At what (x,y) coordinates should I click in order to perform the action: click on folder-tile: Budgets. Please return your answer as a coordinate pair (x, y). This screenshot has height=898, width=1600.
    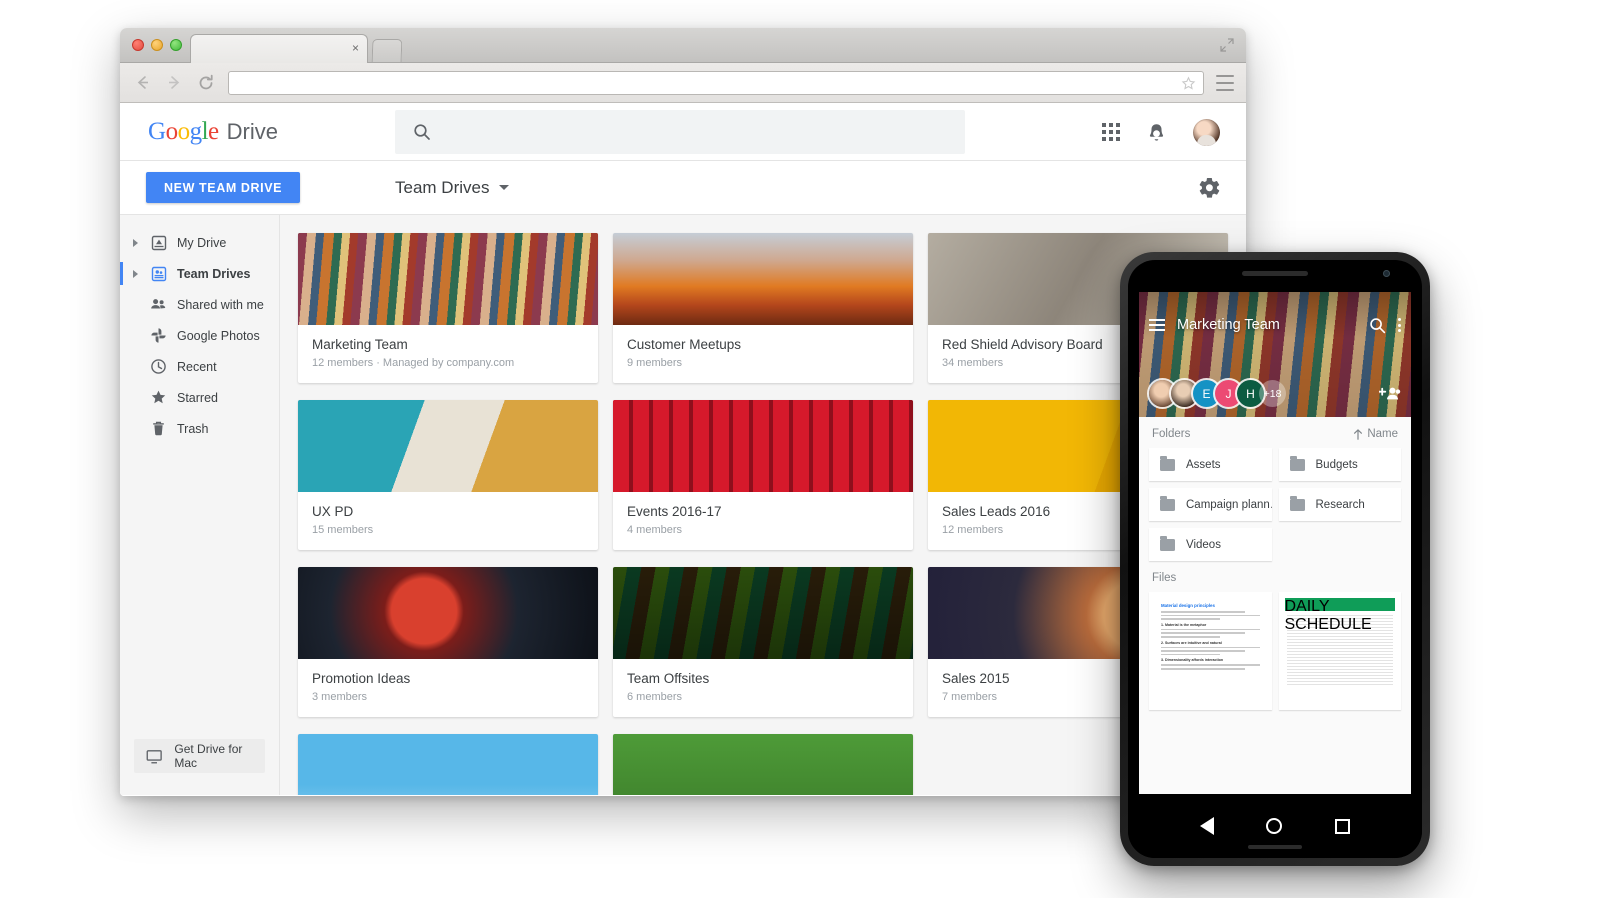
    Looking at the image, I should click on (1339, 464).